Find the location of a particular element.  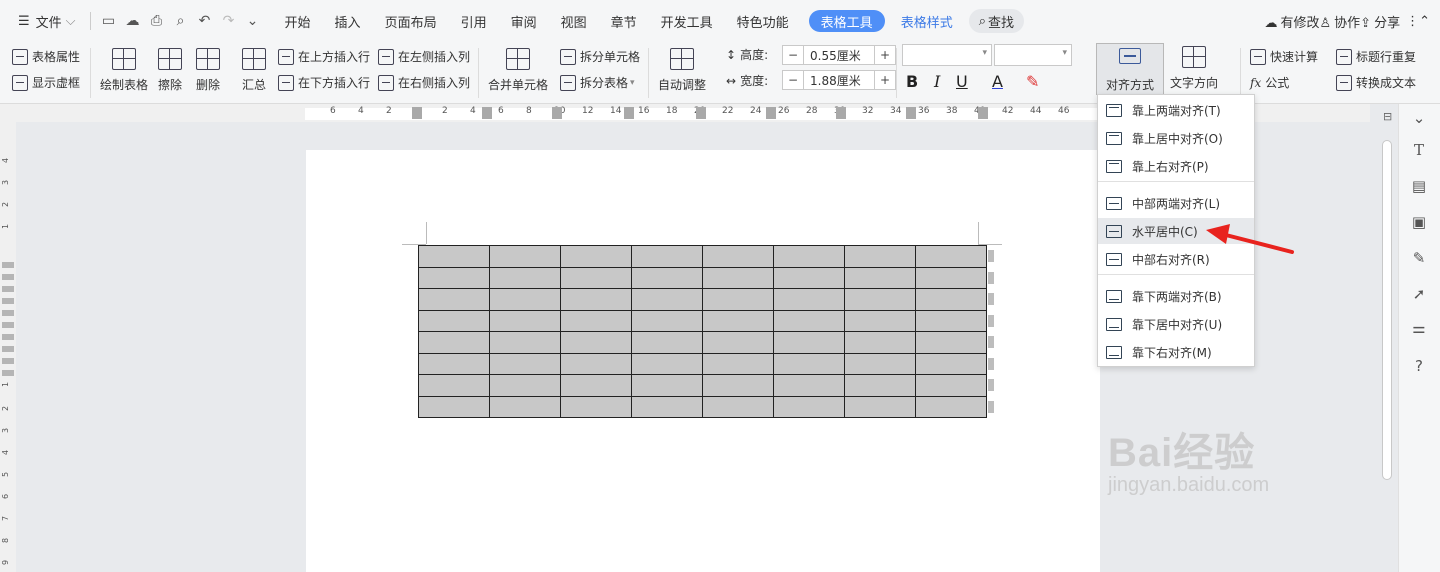

tab-start: 开始 is located at coordinates (298, 21).